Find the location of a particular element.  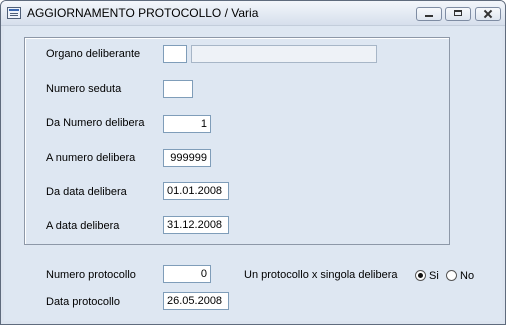

minimize-button is located at coordinates (429, 14).